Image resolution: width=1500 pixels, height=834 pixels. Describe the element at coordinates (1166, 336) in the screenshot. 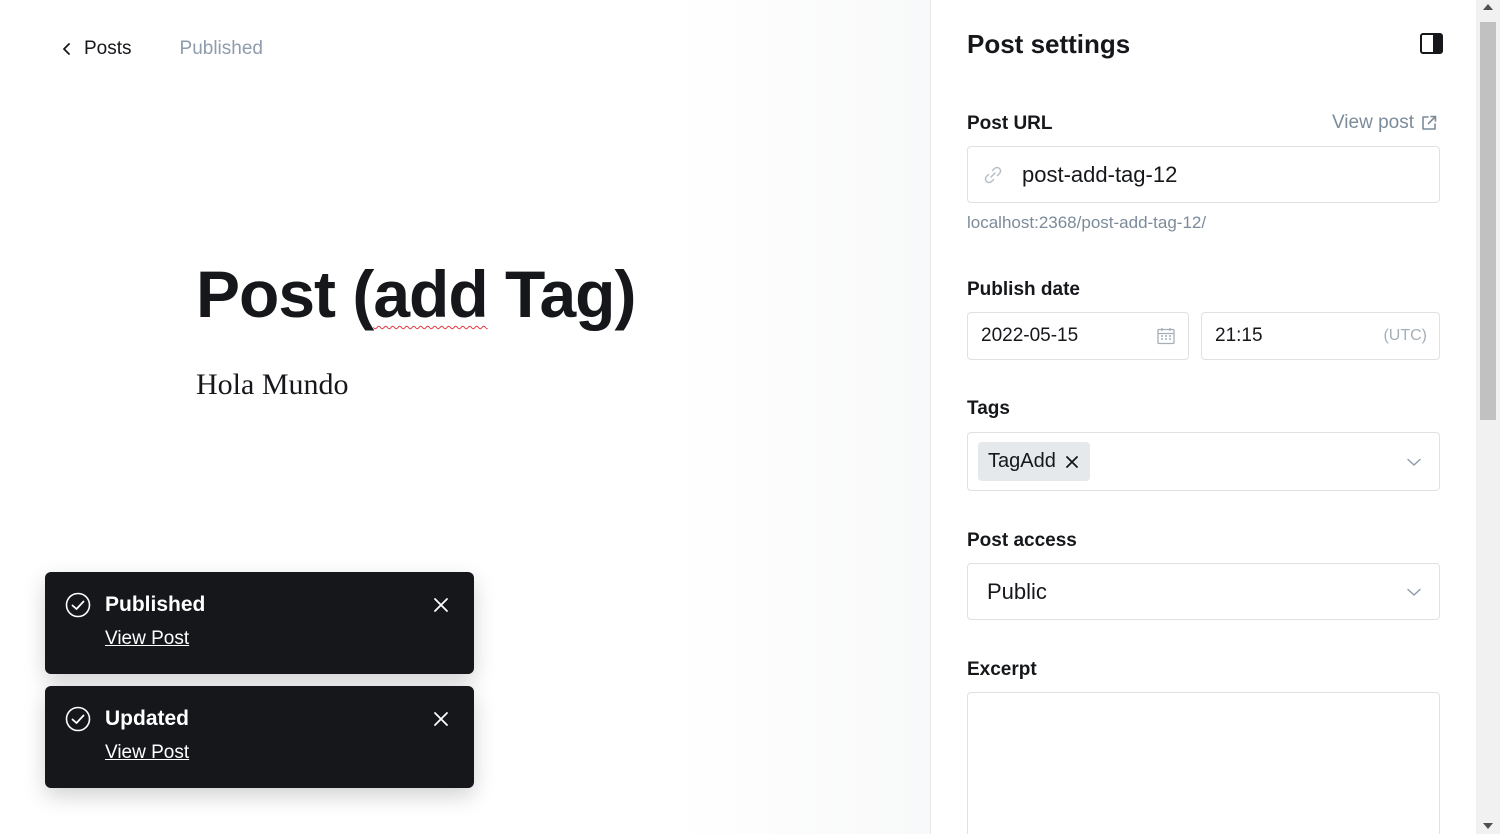

I see `calendar-icon` at that location.